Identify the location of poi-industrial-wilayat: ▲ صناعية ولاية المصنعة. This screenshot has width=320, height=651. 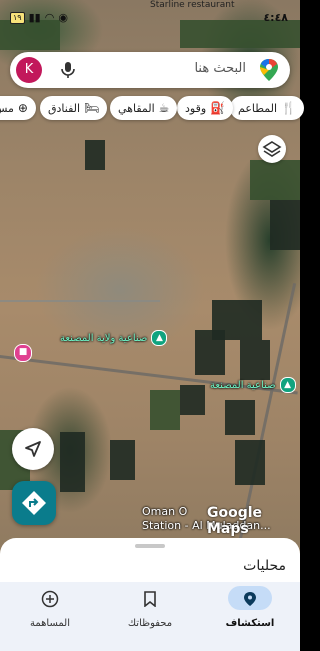
(114, 338).